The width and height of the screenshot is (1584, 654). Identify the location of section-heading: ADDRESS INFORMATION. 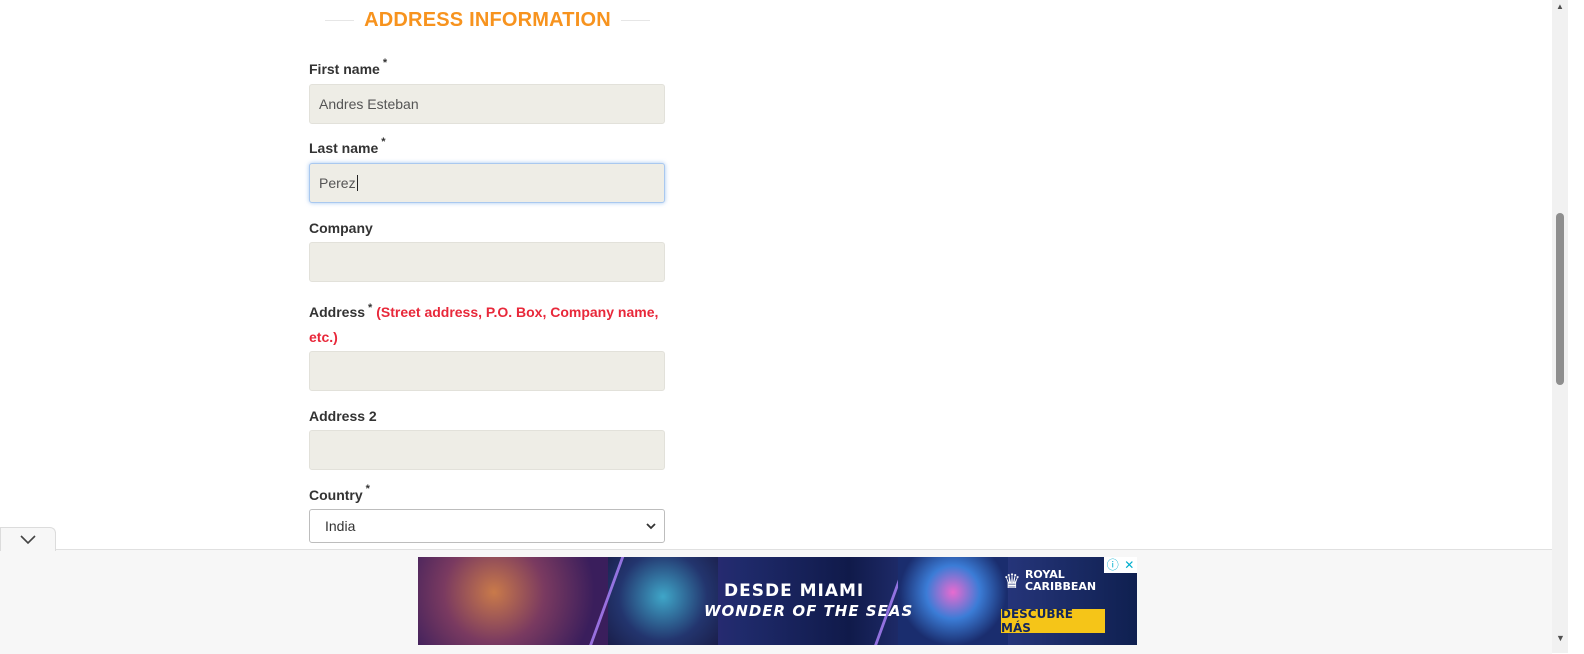
(487, 20).